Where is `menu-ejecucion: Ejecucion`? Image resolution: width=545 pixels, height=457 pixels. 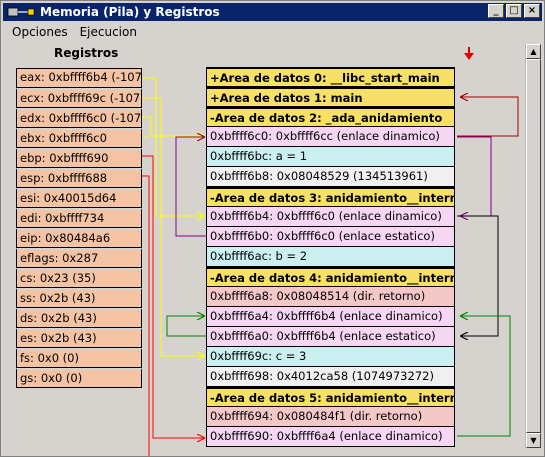 menu-ejecucion: Ejecucion is located at coordinates (108, 32).